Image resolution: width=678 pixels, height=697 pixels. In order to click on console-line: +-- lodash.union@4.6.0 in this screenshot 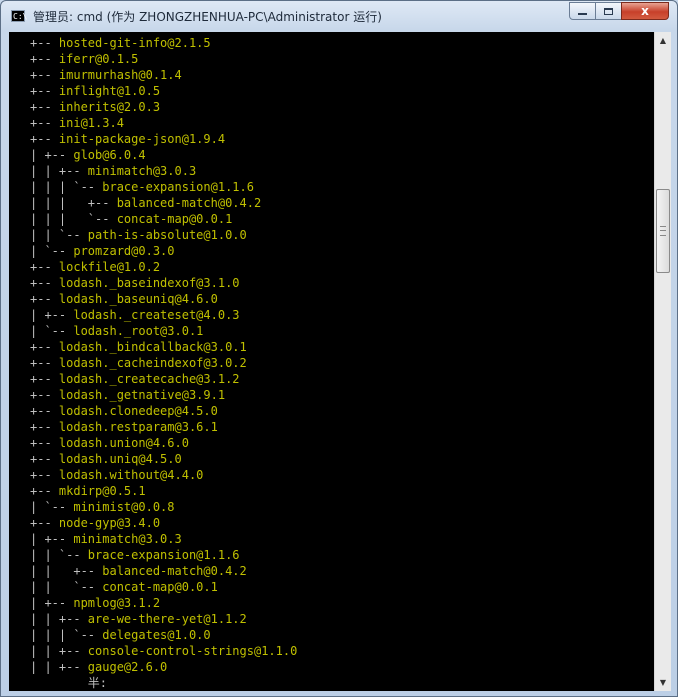, I will do `click(342, 443)`.